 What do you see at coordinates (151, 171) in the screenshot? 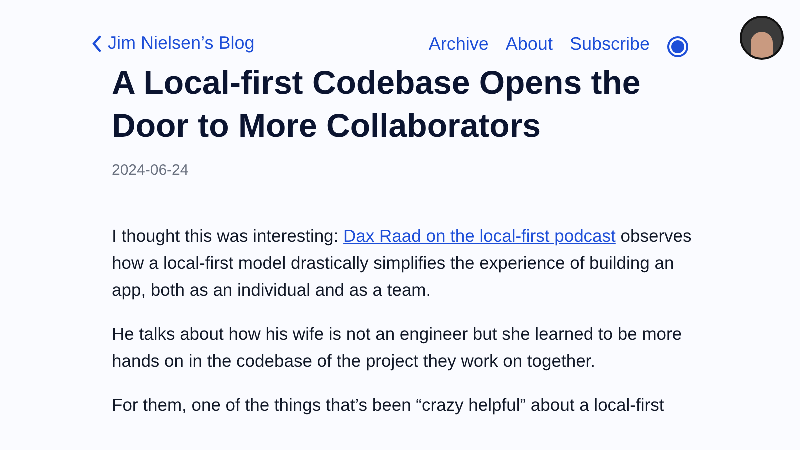
I see `article-date: 2024-06-24` at bounding box center [151, 171].